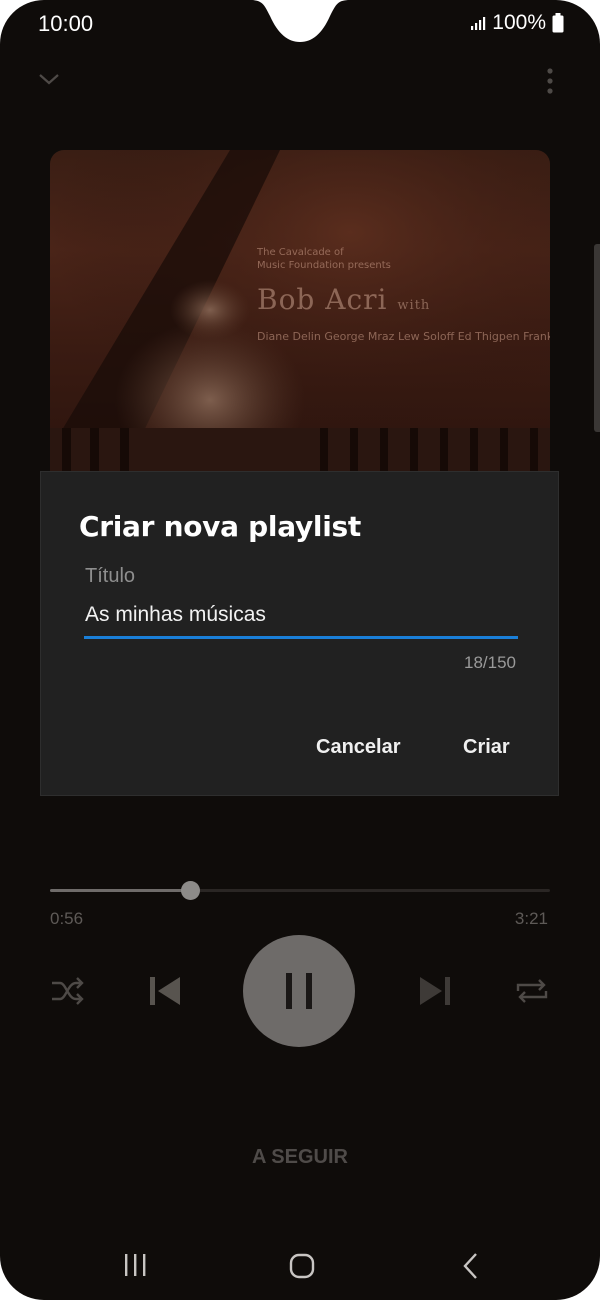 The width and height of the screenshot is (600, 1300). I want to click on system-nav-bar, so click(300, 1265).